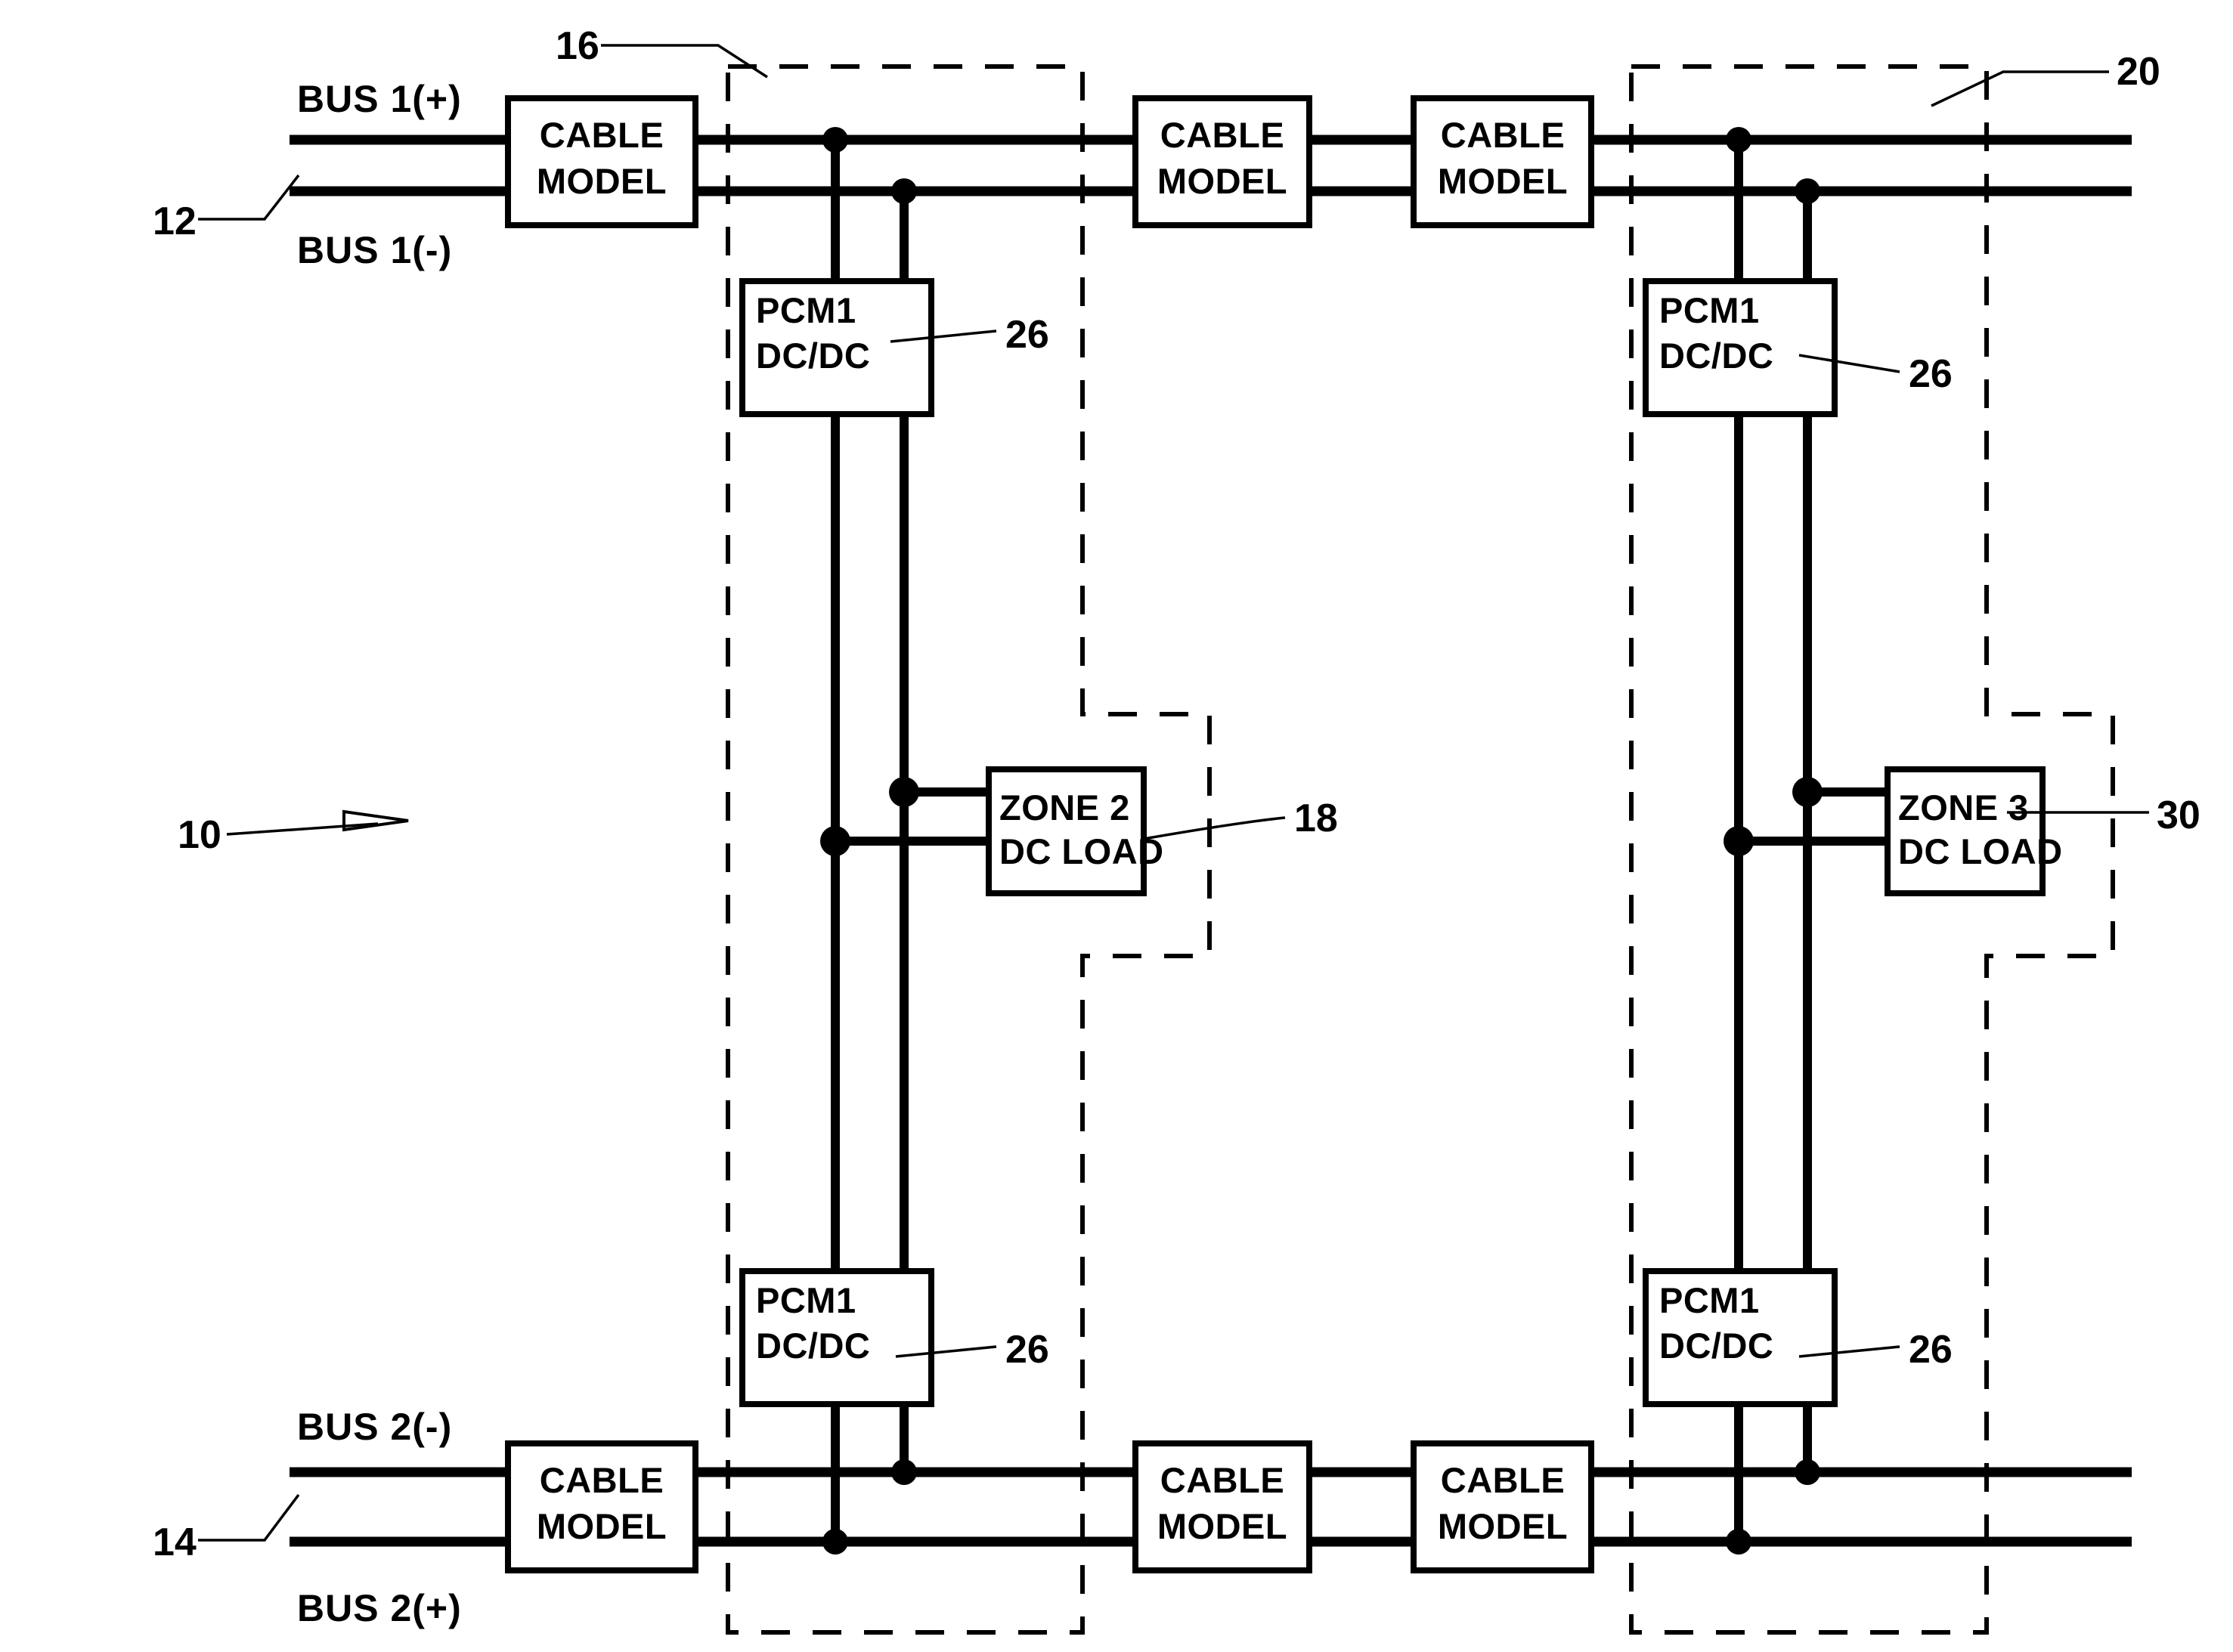 The width and height of the screenshot is (2233, 1652). Describe the element at coordinates (379, 99) in the screenshot. I see `bus1-positive-label: BUS 1(+)` at that location.